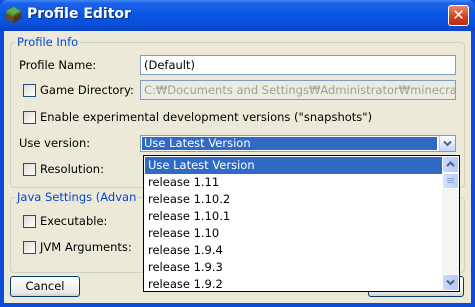 This screenshot has width=475, height=307. What do you see at coordinates (293, 199) in the screenshot?
I see `version-option: release 1.10.2` at bounding box center [293, 199].